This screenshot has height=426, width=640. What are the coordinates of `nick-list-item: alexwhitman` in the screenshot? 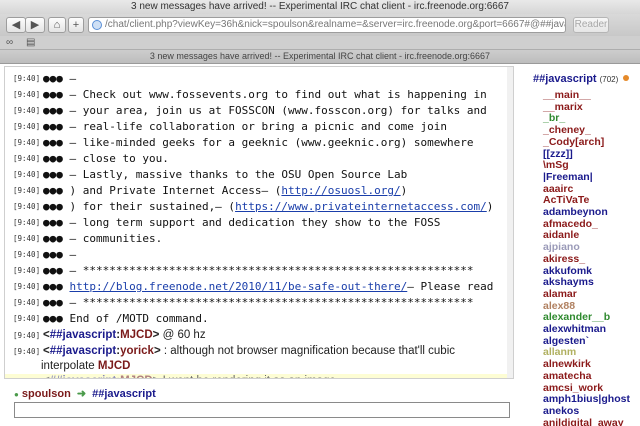 It's located at (591, 329).